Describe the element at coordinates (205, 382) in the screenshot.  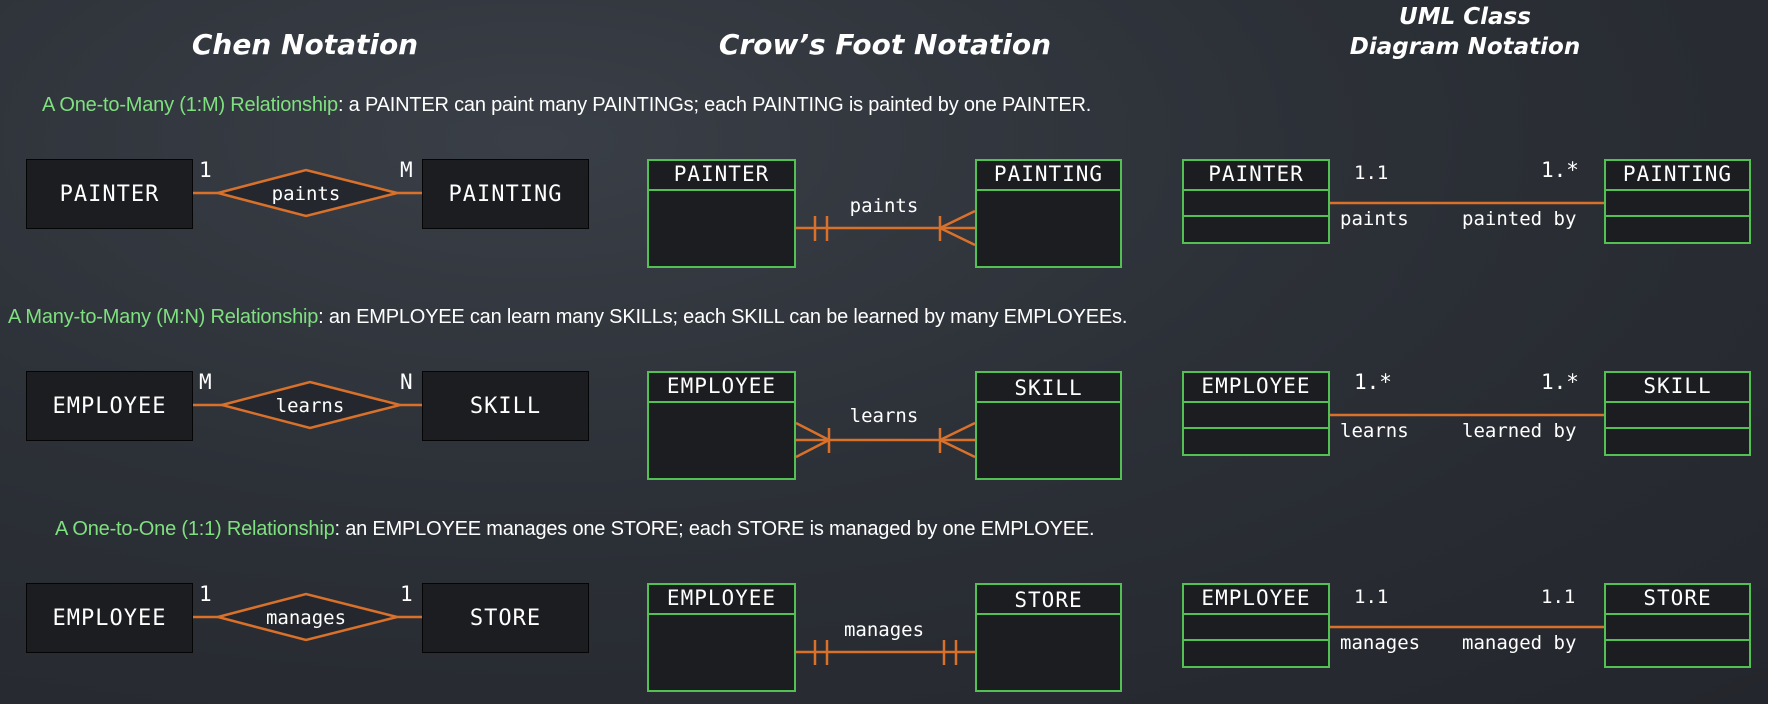
I see `chen-cardinality-left-2: M` at that location.